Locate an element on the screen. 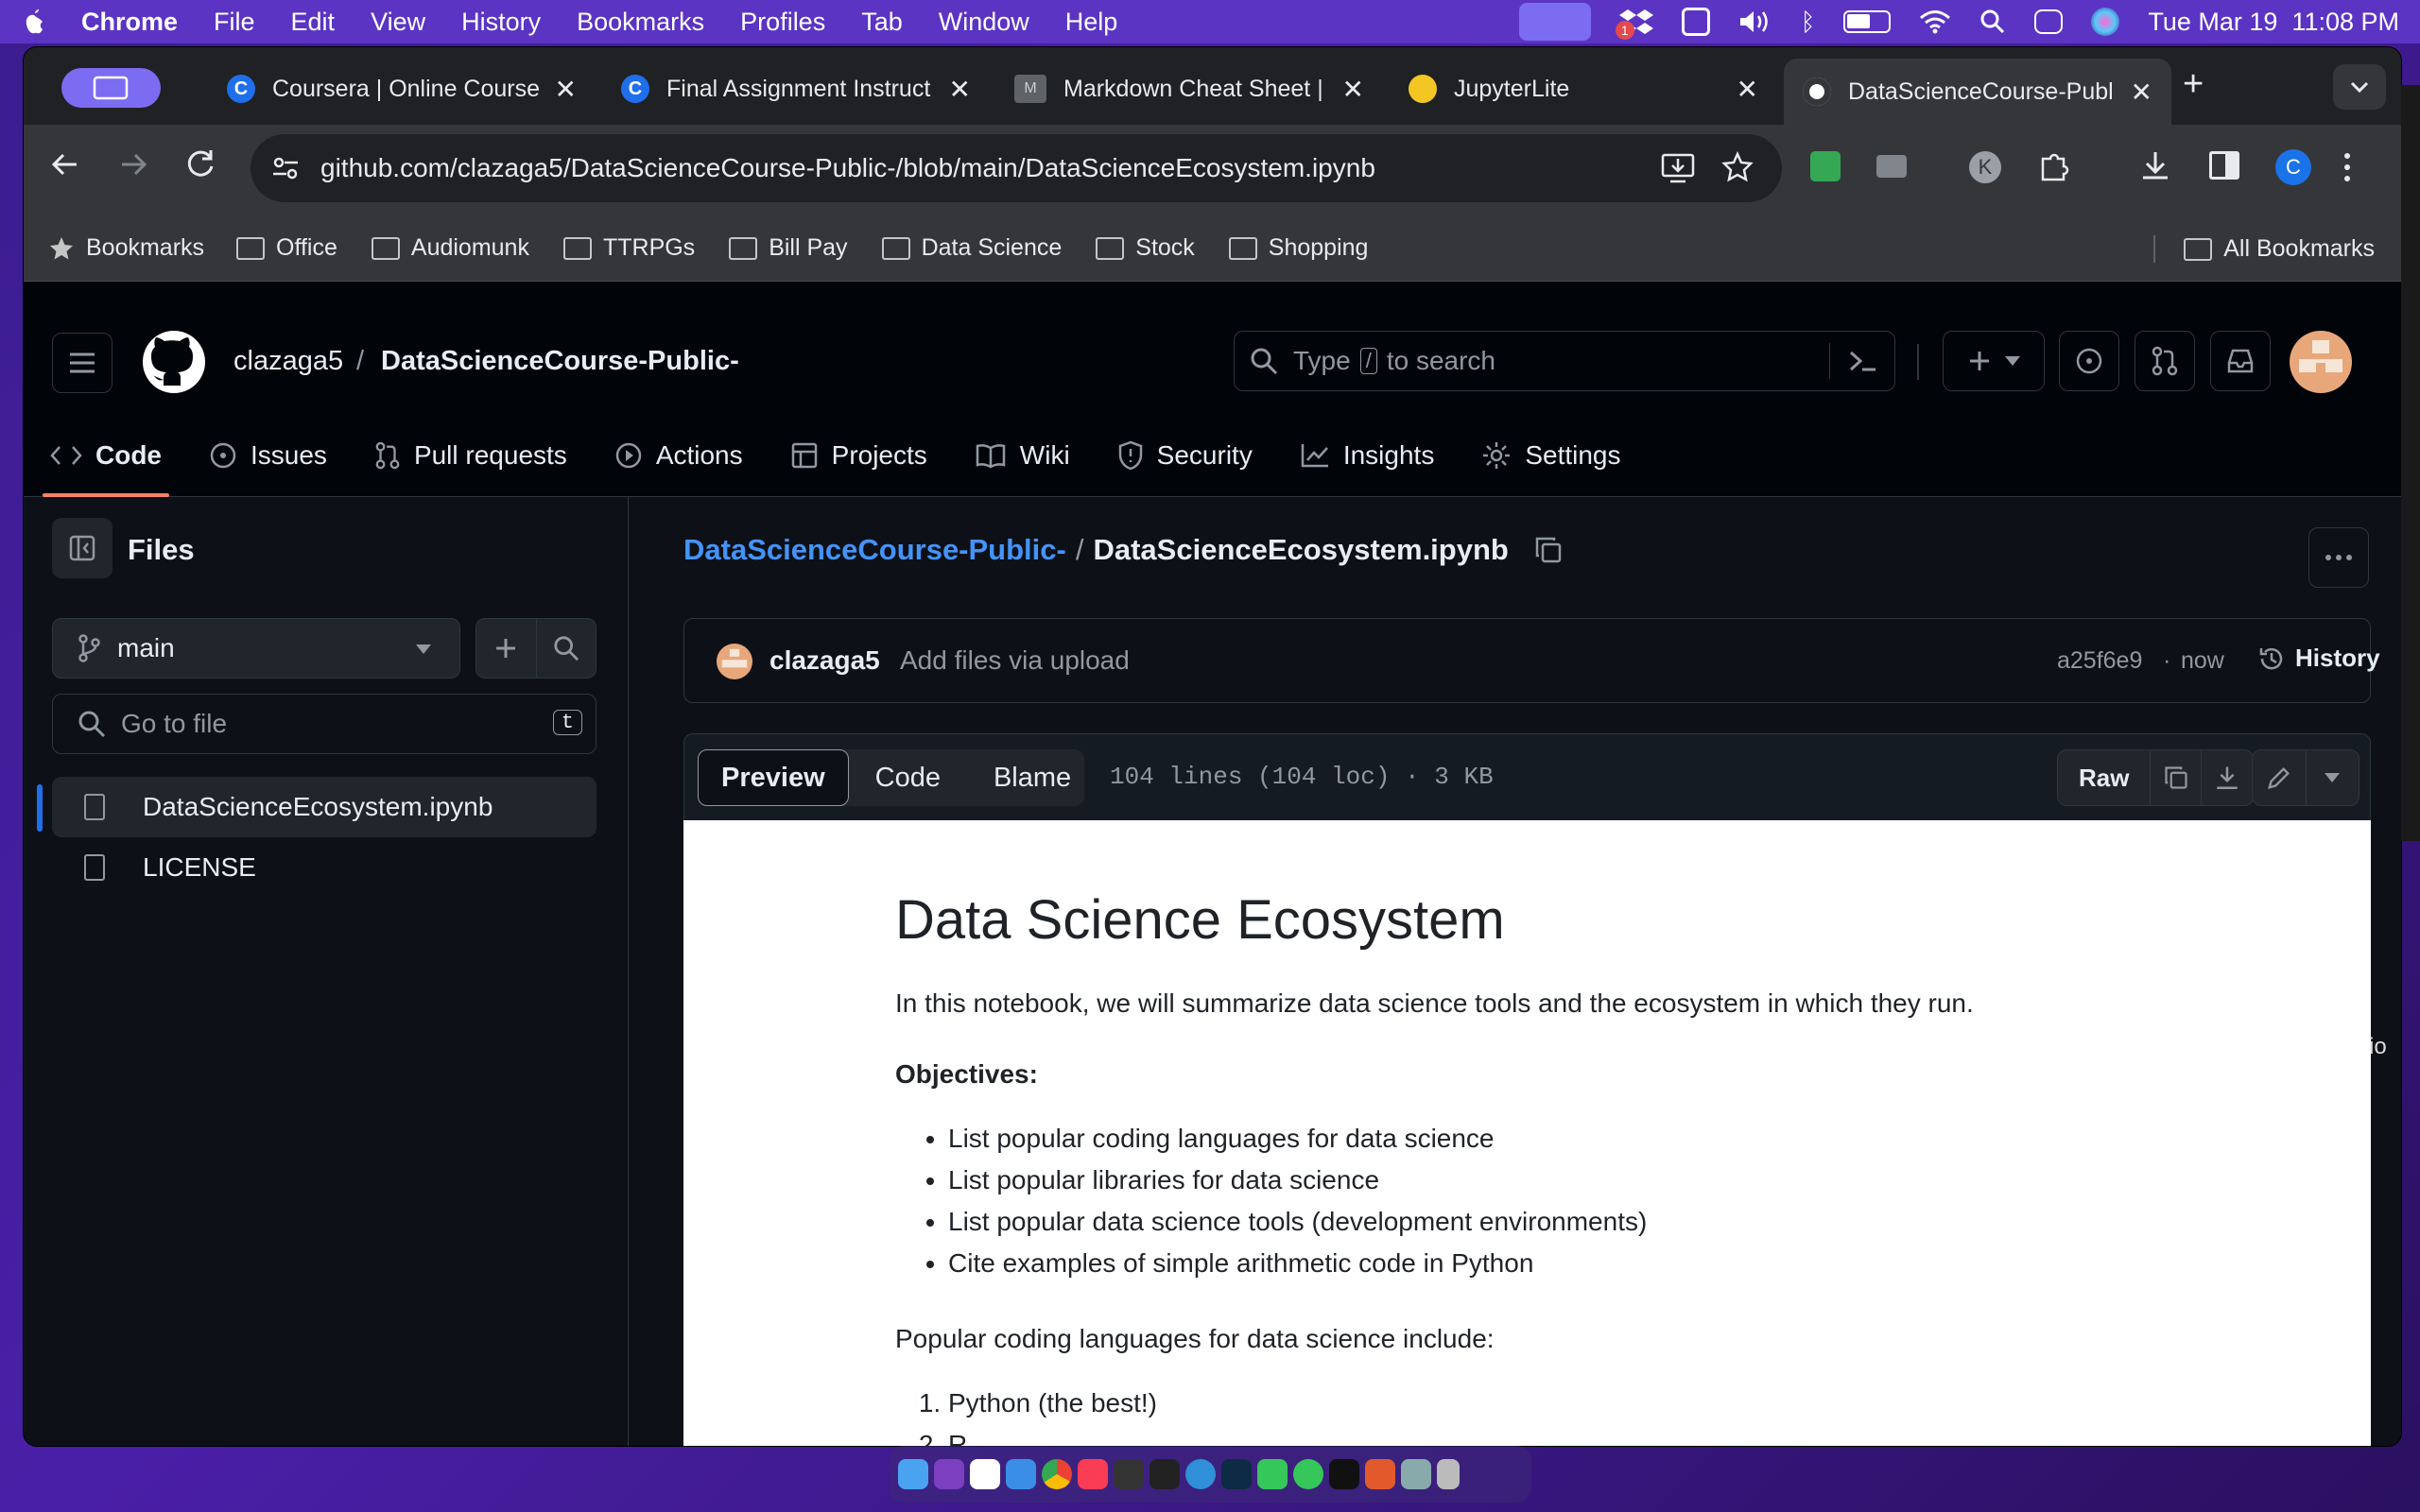  reload-icon is located at coordinates (200, 163).